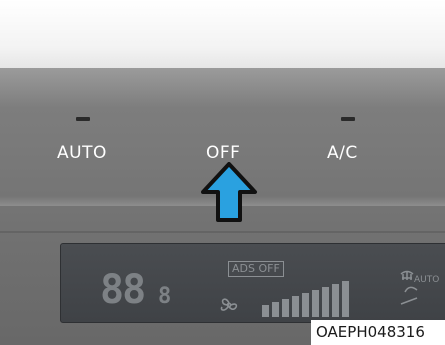  I want to click on mode-icons: AUTO, so click(419, 287).